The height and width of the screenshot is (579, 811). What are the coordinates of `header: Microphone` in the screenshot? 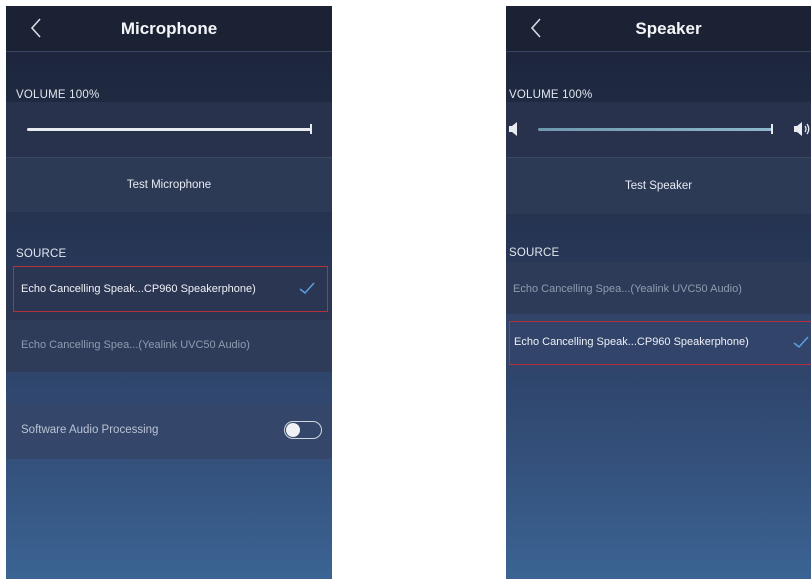 It's located at (169, 29).